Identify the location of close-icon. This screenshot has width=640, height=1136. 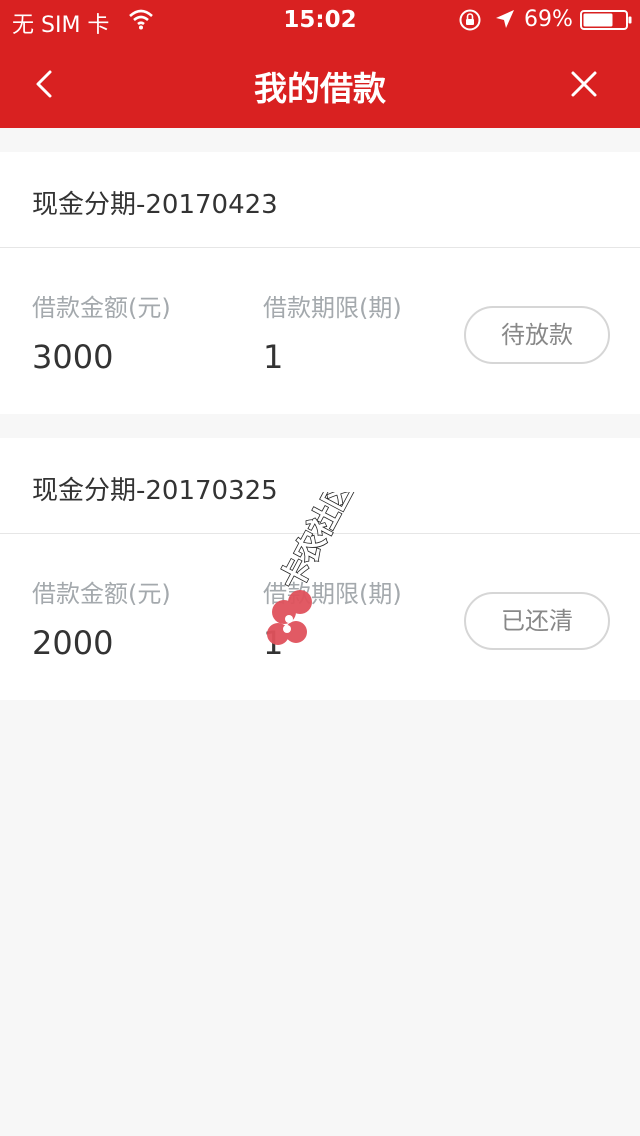
(584, 84).